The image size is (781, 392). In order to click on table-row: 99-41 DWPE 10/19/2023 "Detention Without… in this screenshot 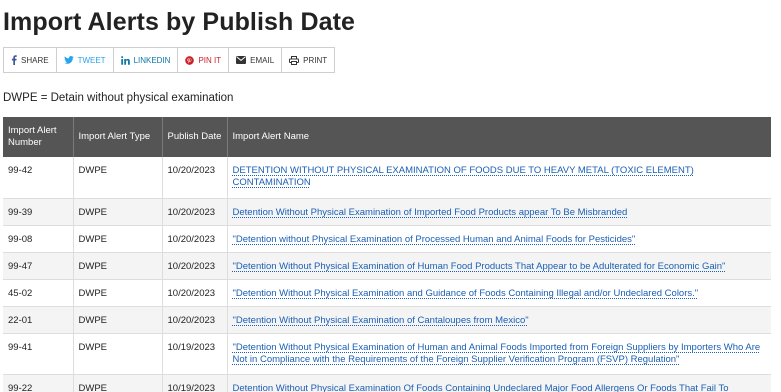, I will do `click(387, 354)`.